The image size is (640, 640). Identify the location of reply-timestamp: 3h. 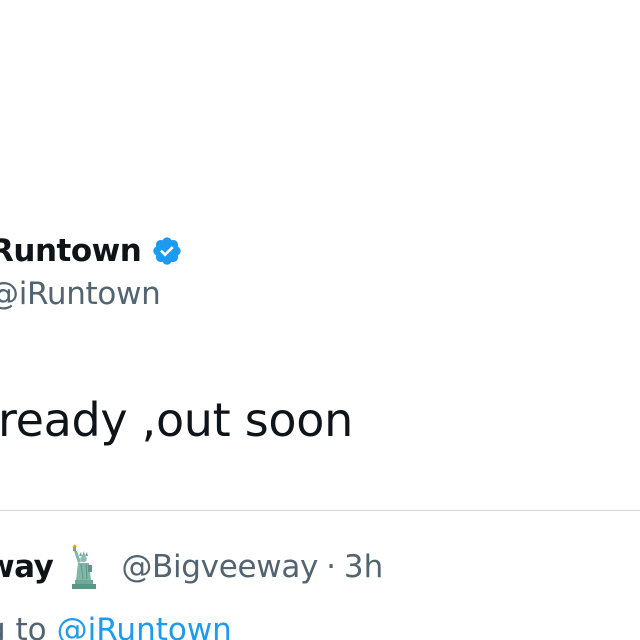
(363, 567).